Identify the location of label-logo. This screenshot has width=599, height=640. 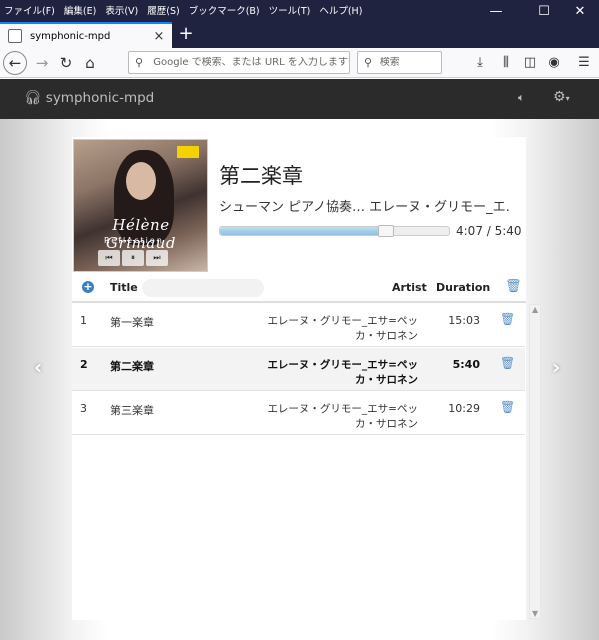
(188, 152).